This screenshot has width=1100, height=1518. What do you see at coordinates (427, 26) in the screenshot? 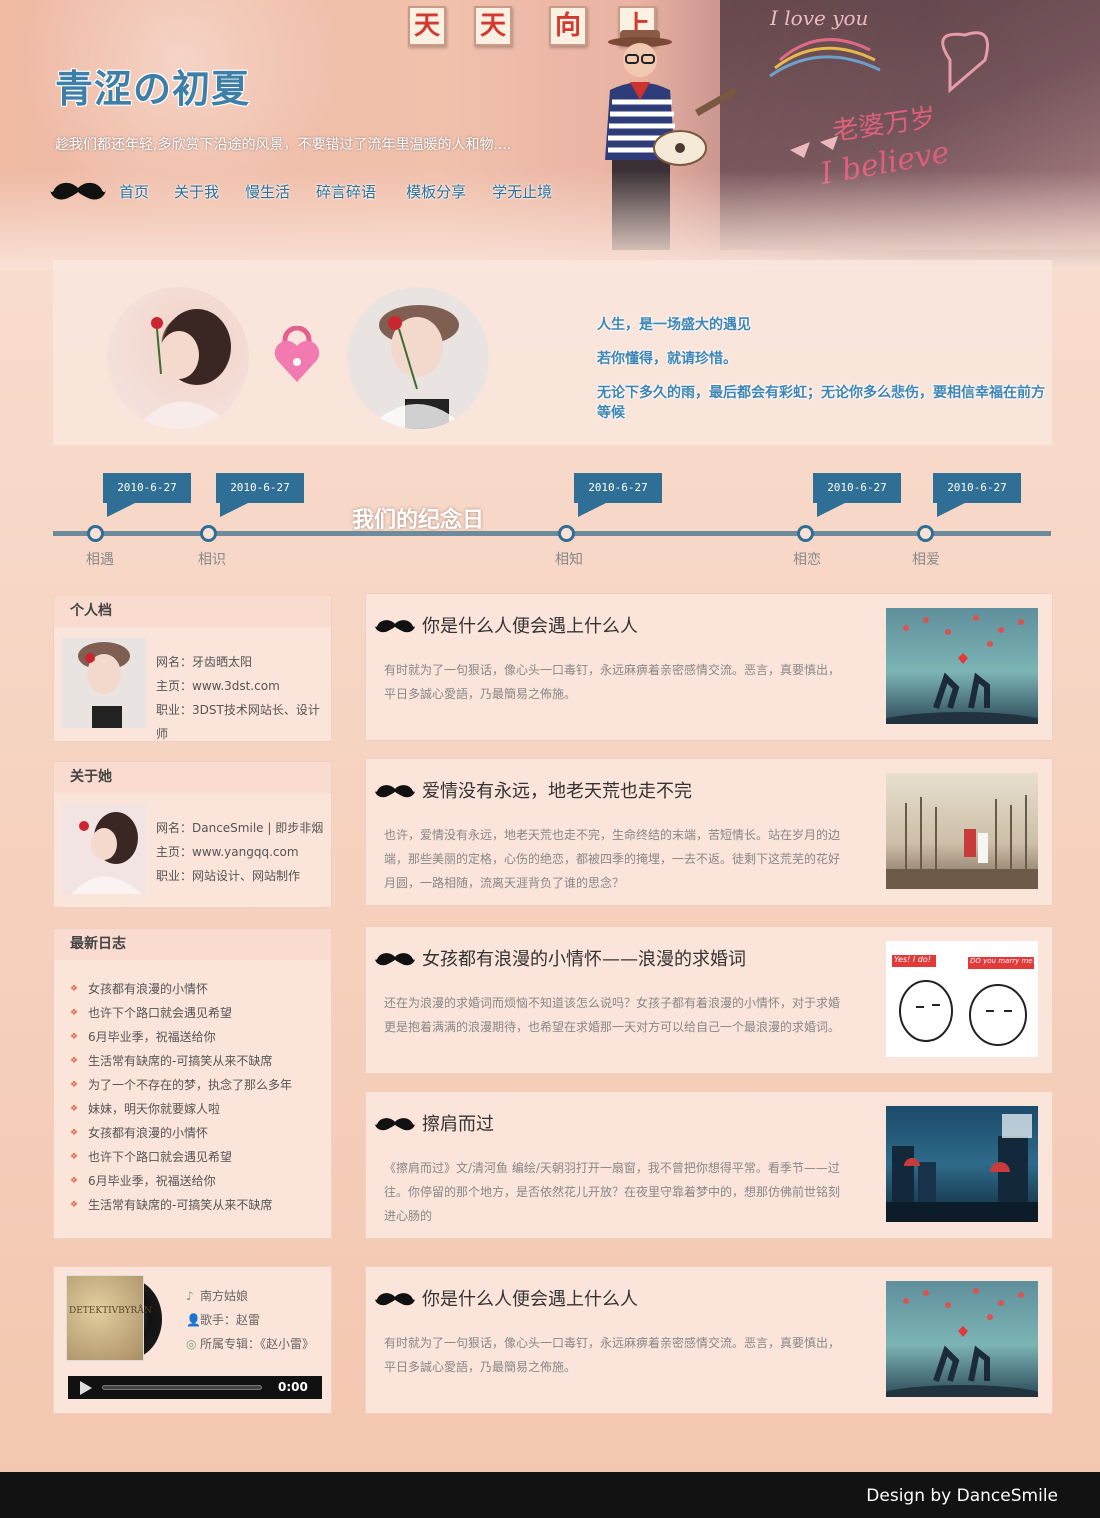
I see `sign-tian-1: 天` at bounding box center [427, 26].